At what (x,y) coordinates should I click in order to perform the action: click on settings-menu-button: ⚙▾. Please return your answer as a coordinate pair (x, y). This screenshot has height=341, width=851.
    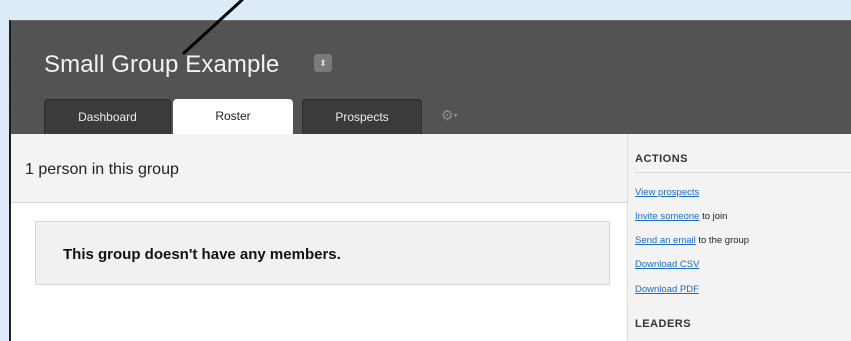
    Looking at the image, I should click on (449, 115).